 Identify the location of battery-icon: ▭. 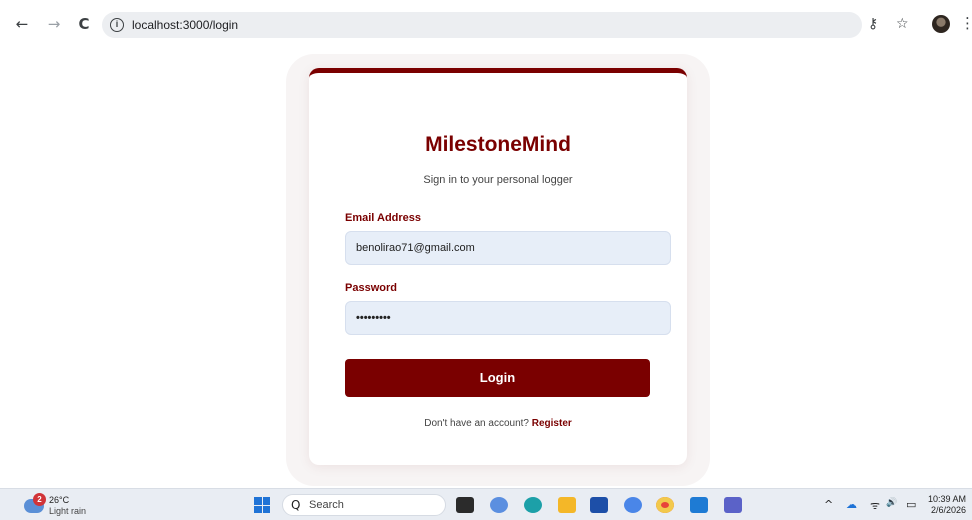
(911, 504).